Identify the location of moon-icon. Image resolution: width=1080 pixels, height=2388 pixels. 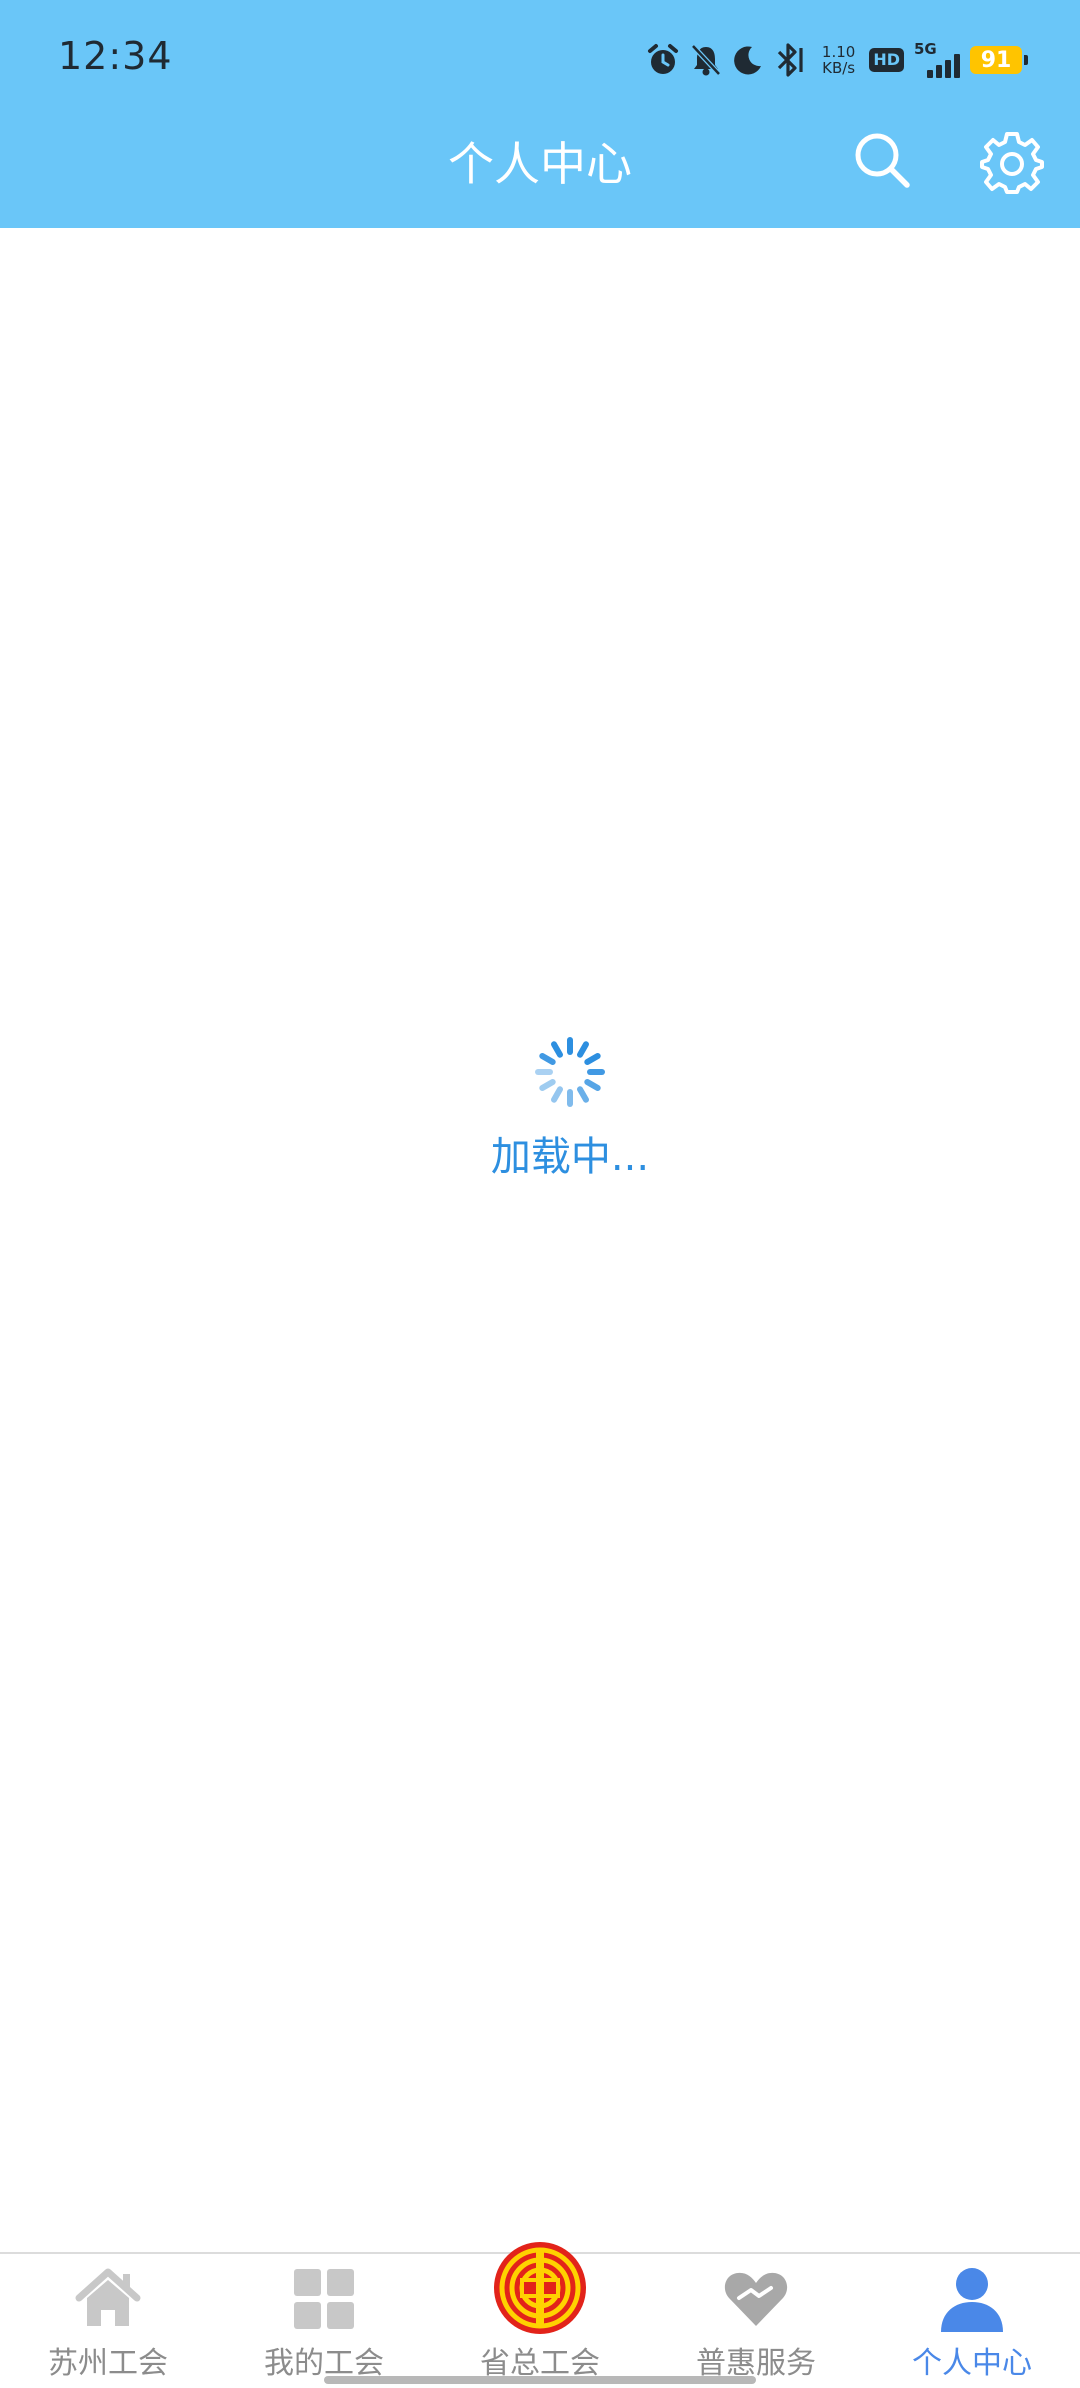
(747, 60).